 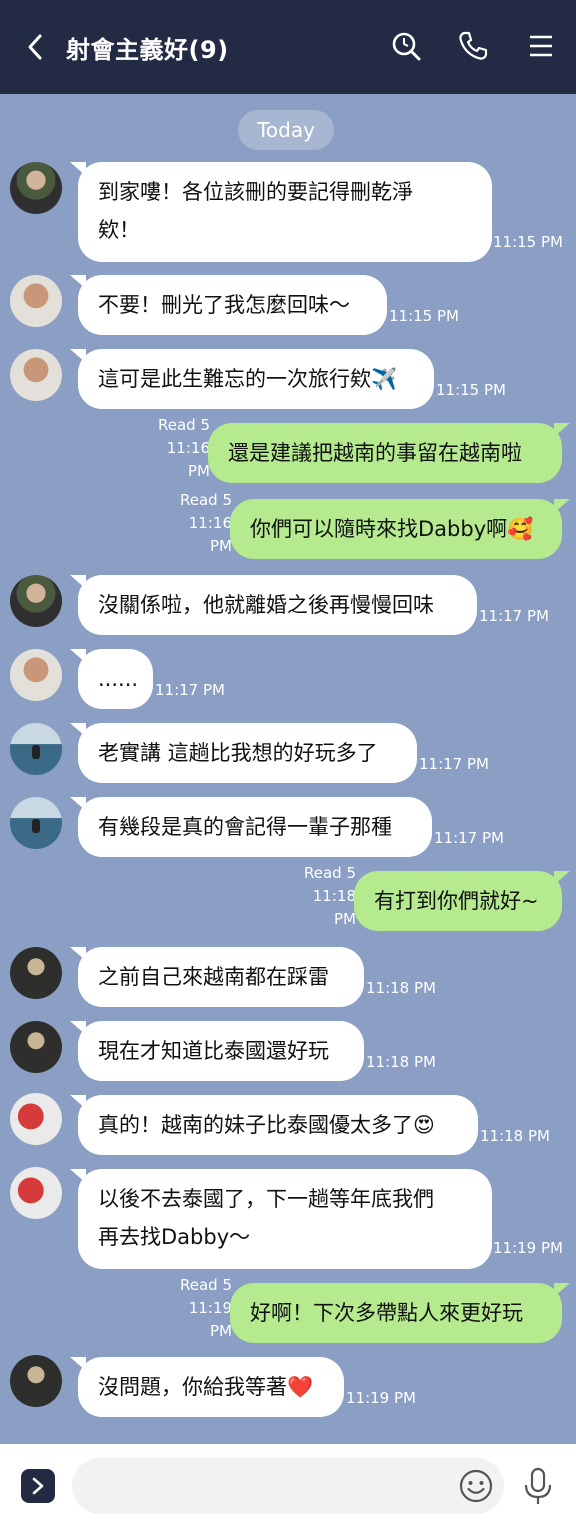 What do you see at coordinates (147, 50) in the screenshot?
I see `chat-title: 射會主義好(9)` at bounding box center [147, 50].